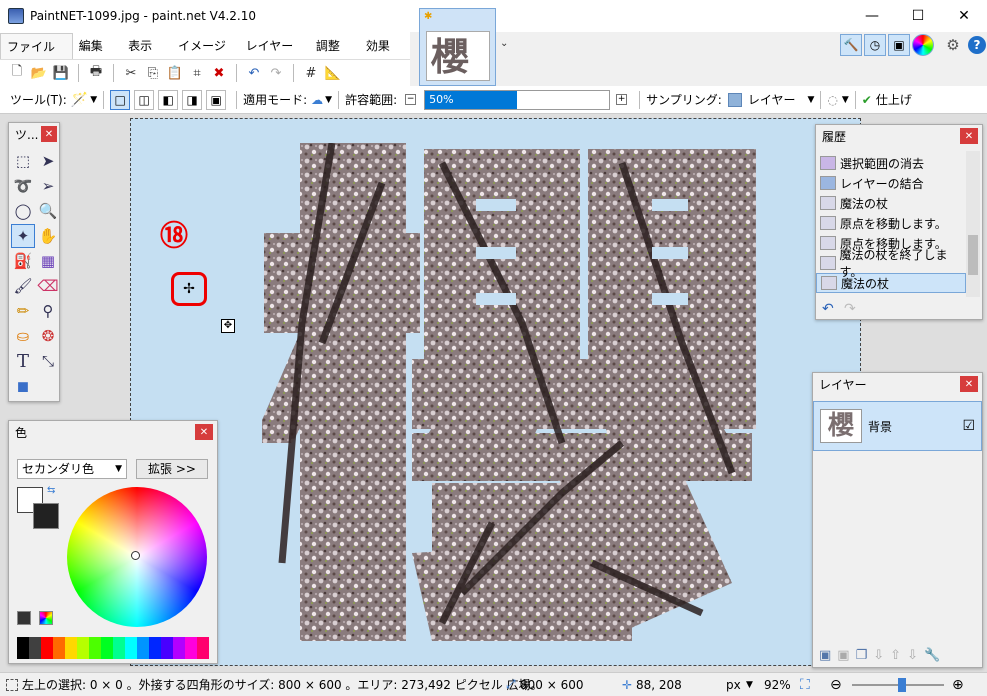 This screenshot has width=987, height=696. I want to click on color-wheel, so click(137, 557).